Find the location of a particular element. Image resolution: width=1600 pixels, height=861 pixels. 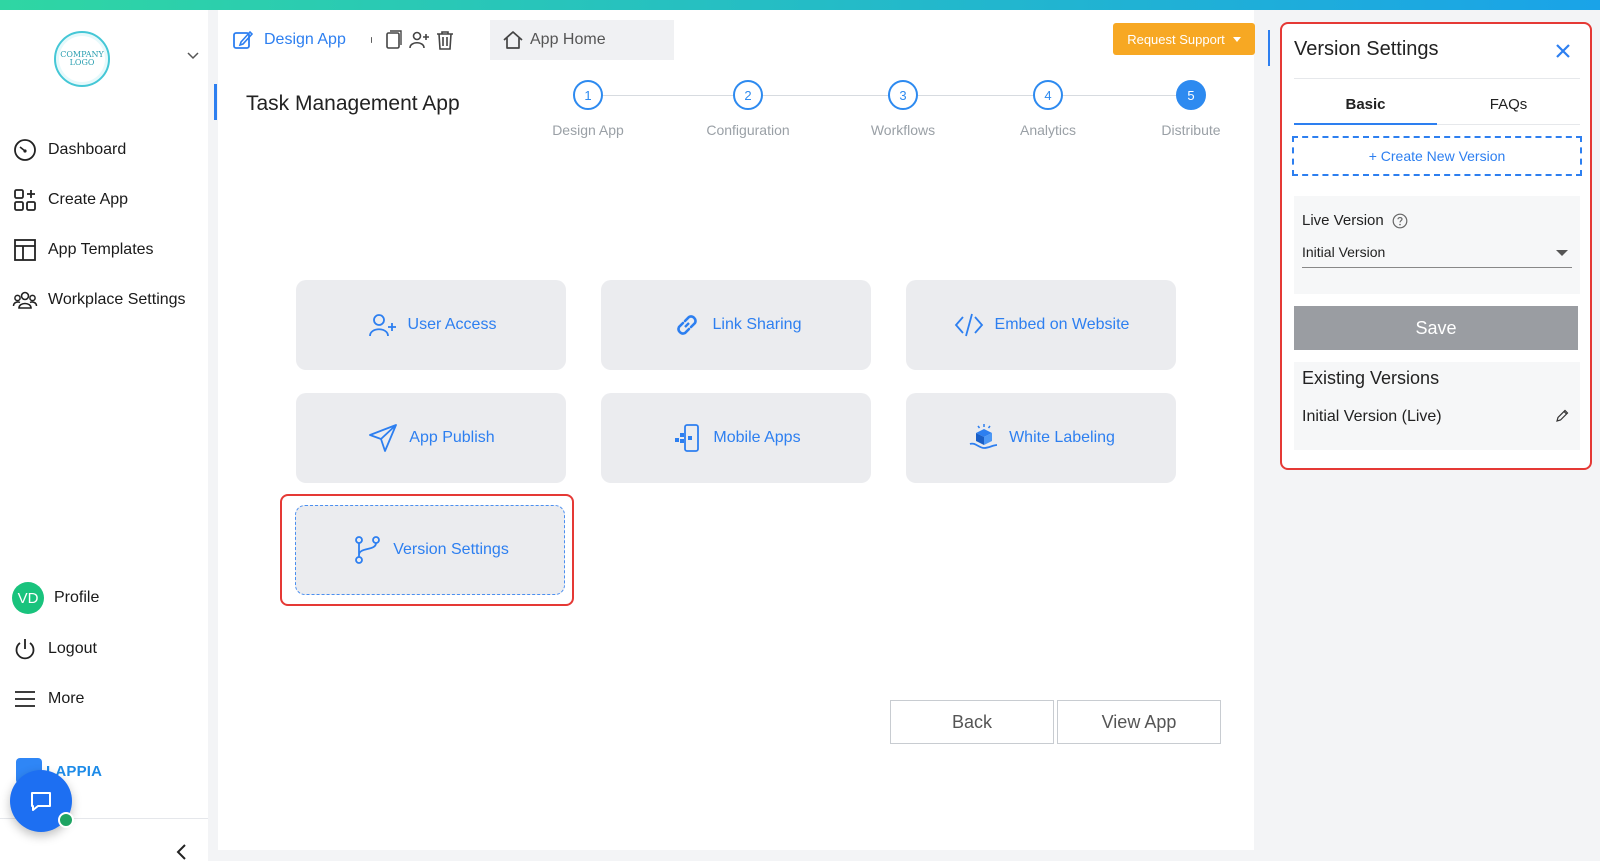

step-number: 5 is located at coordinates (1191, 95).